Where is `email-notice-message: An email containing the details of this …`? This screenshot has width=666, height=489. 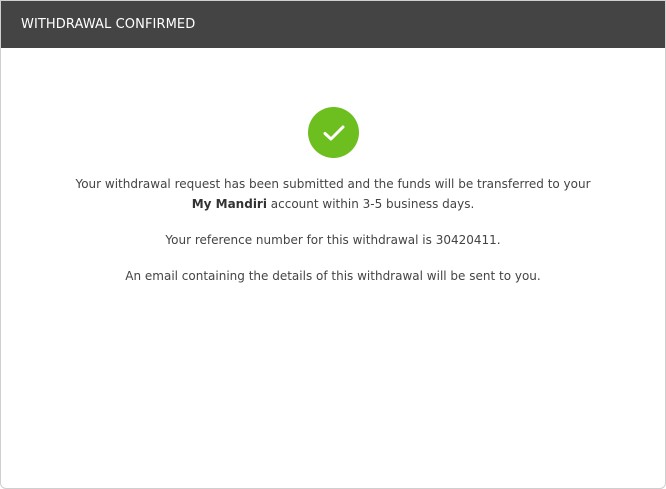
email-notice-message: An email containing the details of this … is located at coordinates (333, 276).